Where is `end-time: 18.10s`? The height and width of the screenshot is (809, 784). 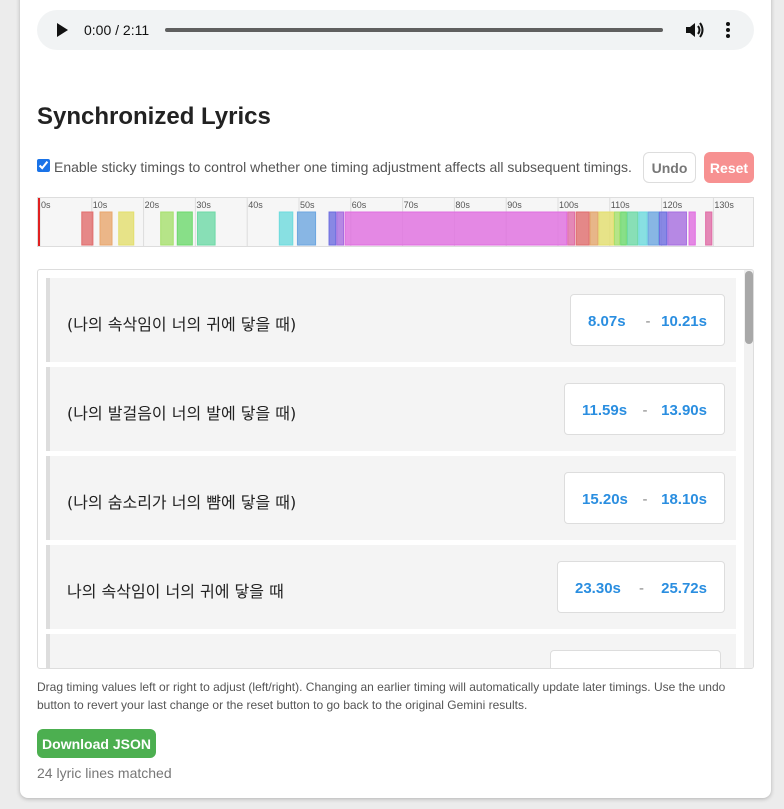
end-time: 18.10s is located at coordinates (684, 499).